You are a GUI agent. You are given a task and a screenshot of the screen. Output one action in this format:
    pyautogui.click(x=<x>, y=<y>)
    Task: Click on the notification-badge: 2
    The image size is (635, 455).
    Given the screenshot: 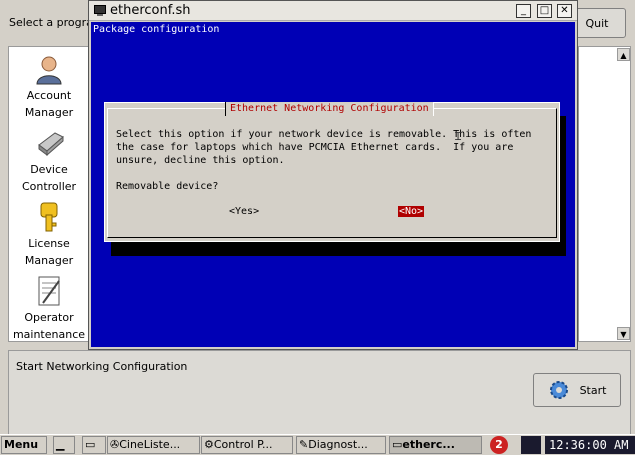 What is the action you would take?
    pyautogui.click(x=499, y=445)
    